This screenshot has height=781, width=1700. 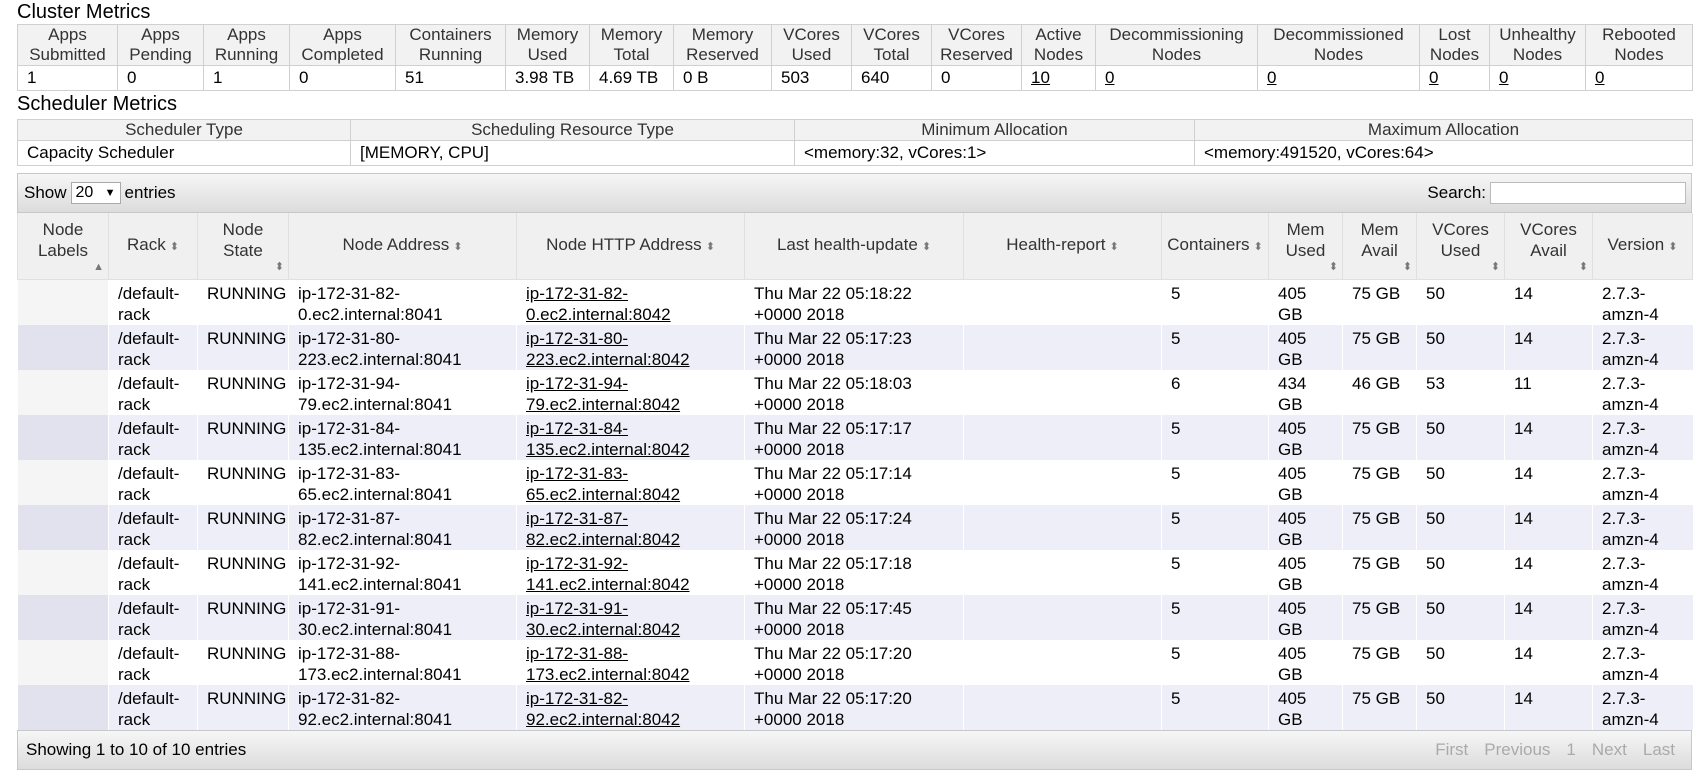 What do you see at coordinates (1058, 34) in the screenshot?
I see `text-line: Active` at bounding box center [1058, 34].